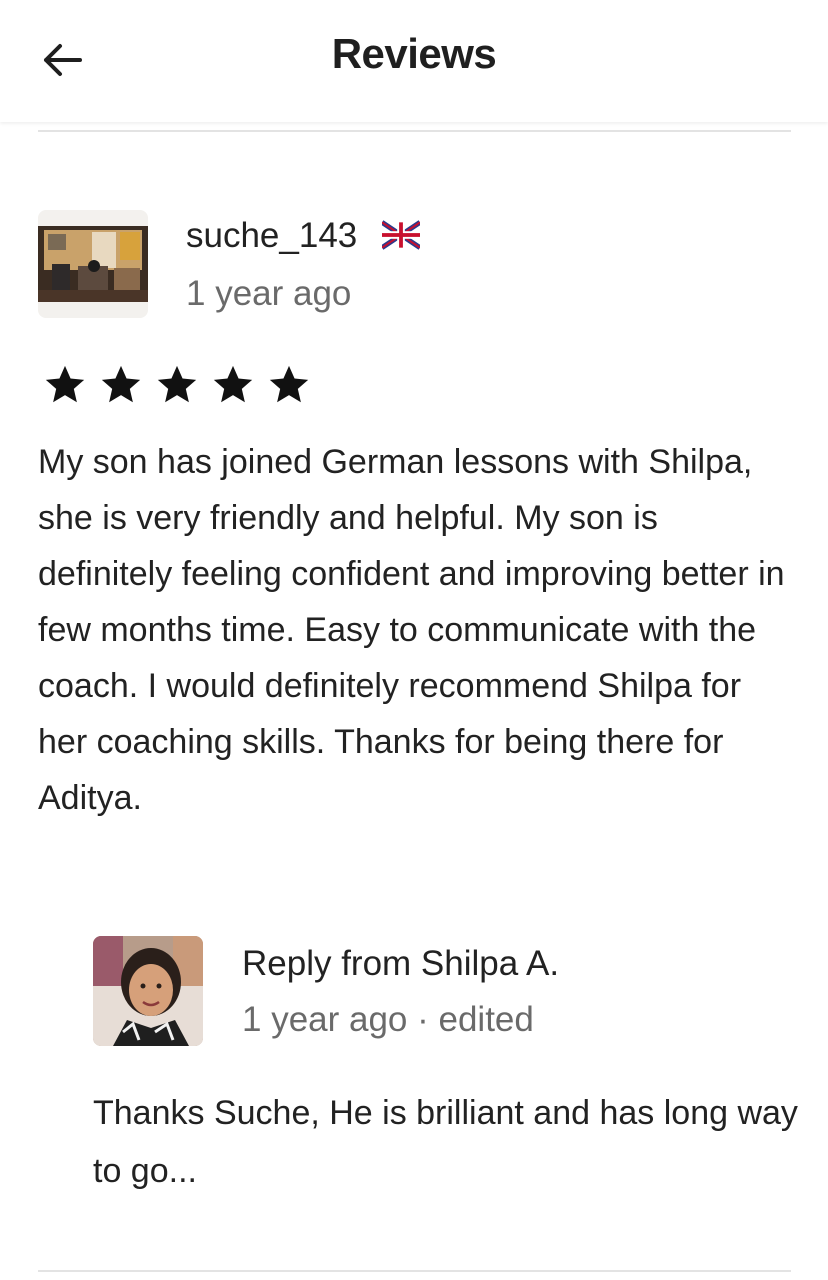 The image size is (828, 1280). I want to click on reviewer-avatar, so click(93, 264).